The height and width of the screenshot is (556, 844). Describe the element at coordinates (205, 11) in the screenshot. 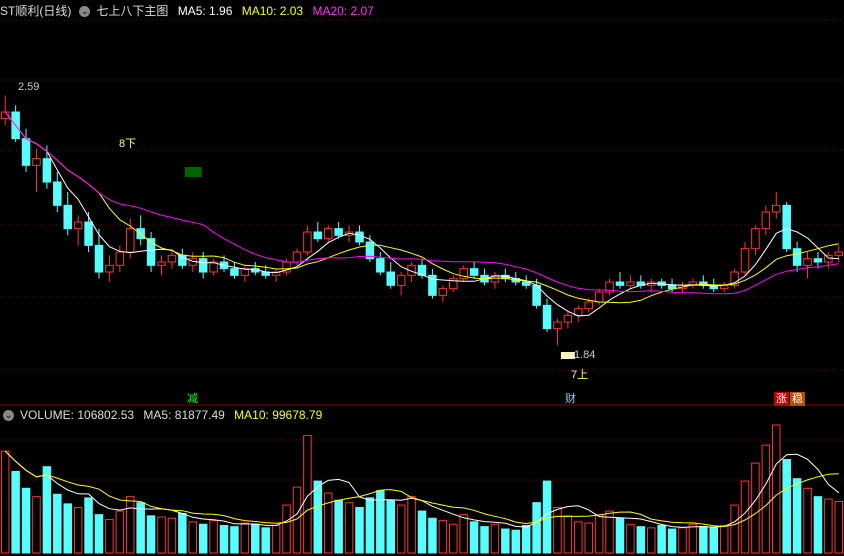

I see `ma5-label: MA5: 1.96` at that location.